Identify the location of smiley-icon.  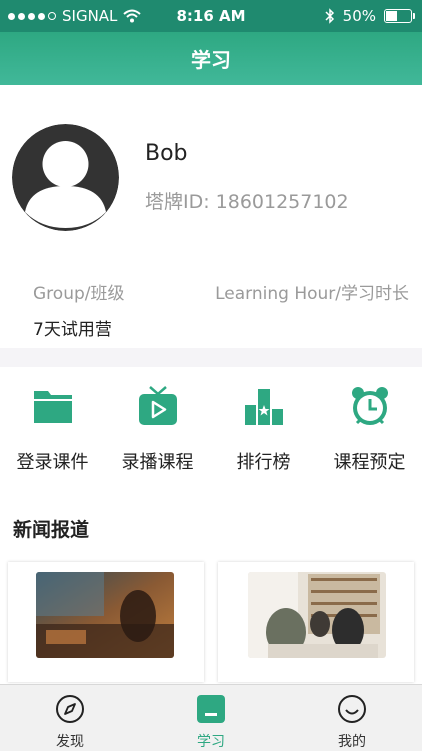
(352, 709).